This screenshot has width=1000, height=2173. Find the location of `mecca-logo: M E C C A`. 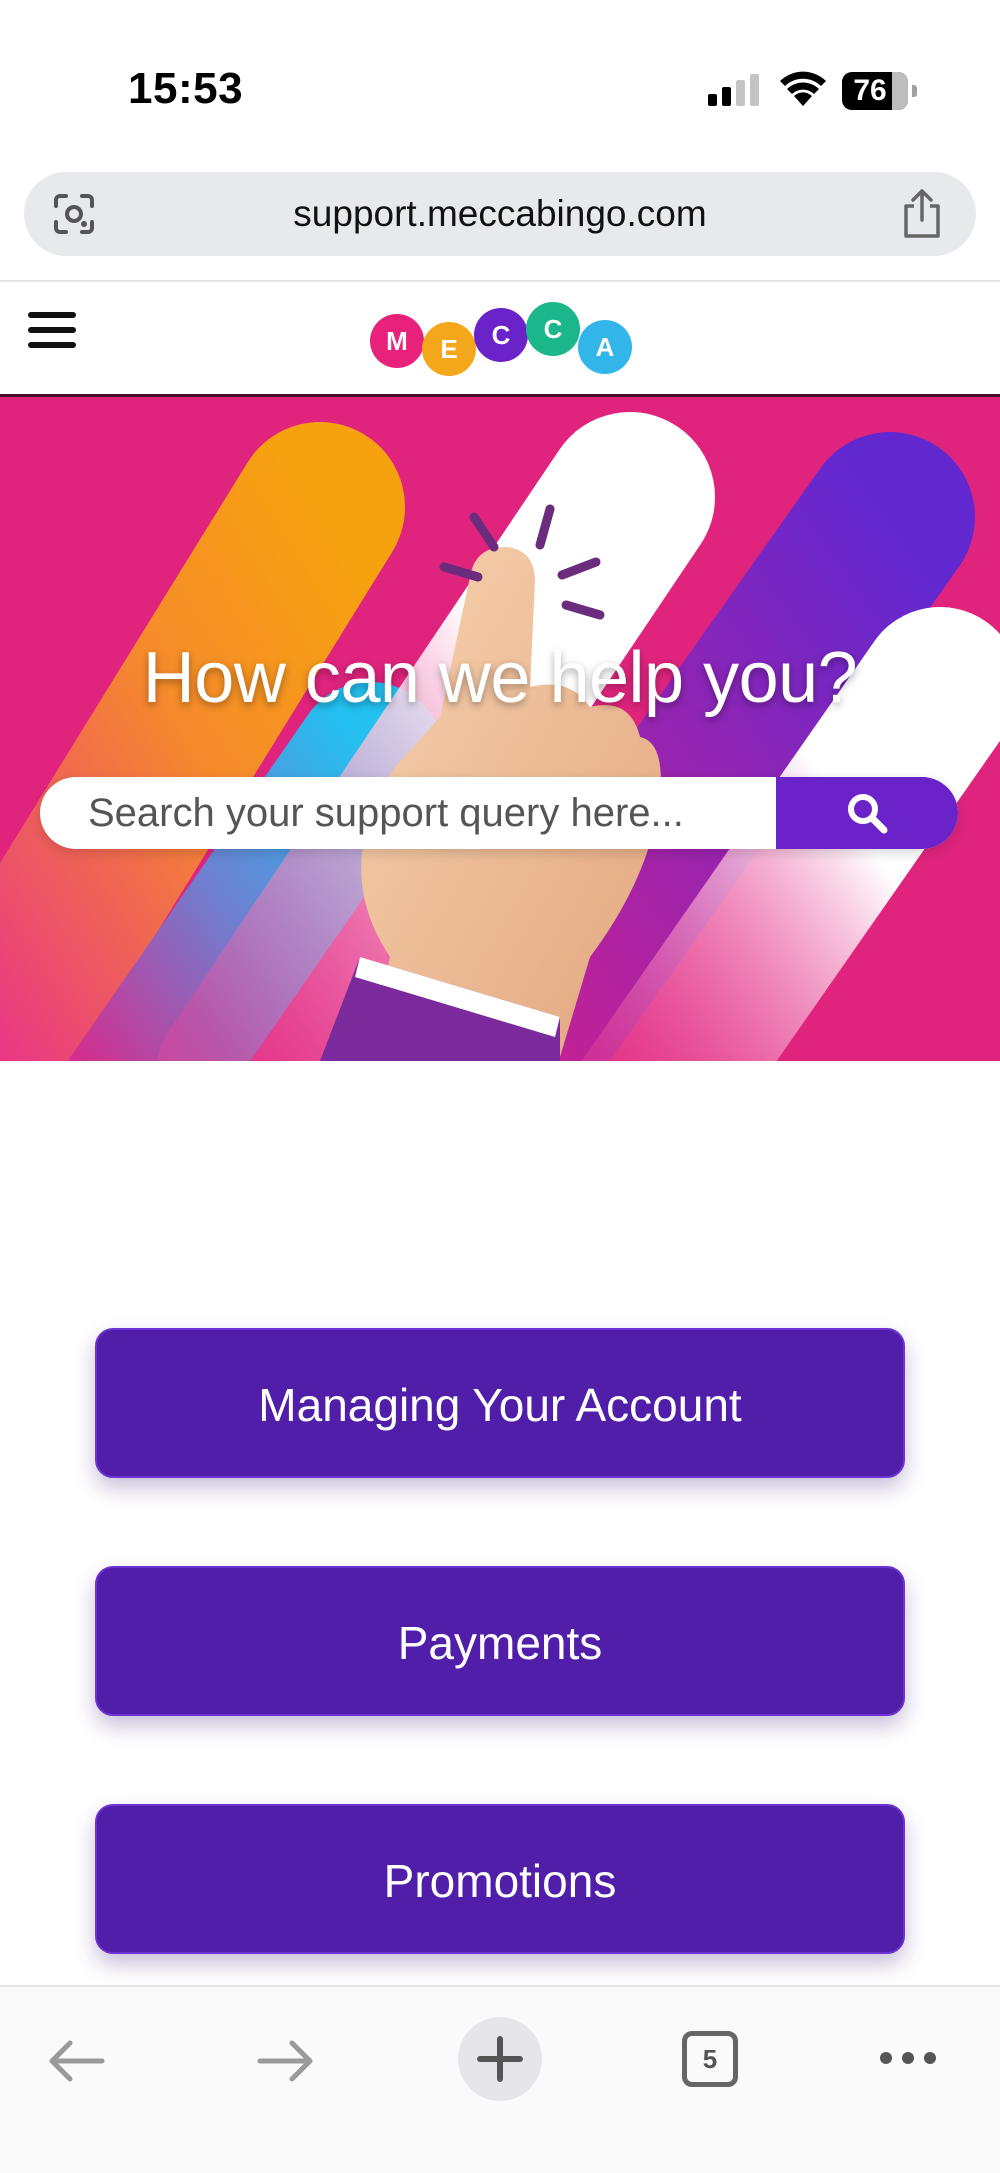

mecca-logo: M E C C A is located at coordinates (500, 339).